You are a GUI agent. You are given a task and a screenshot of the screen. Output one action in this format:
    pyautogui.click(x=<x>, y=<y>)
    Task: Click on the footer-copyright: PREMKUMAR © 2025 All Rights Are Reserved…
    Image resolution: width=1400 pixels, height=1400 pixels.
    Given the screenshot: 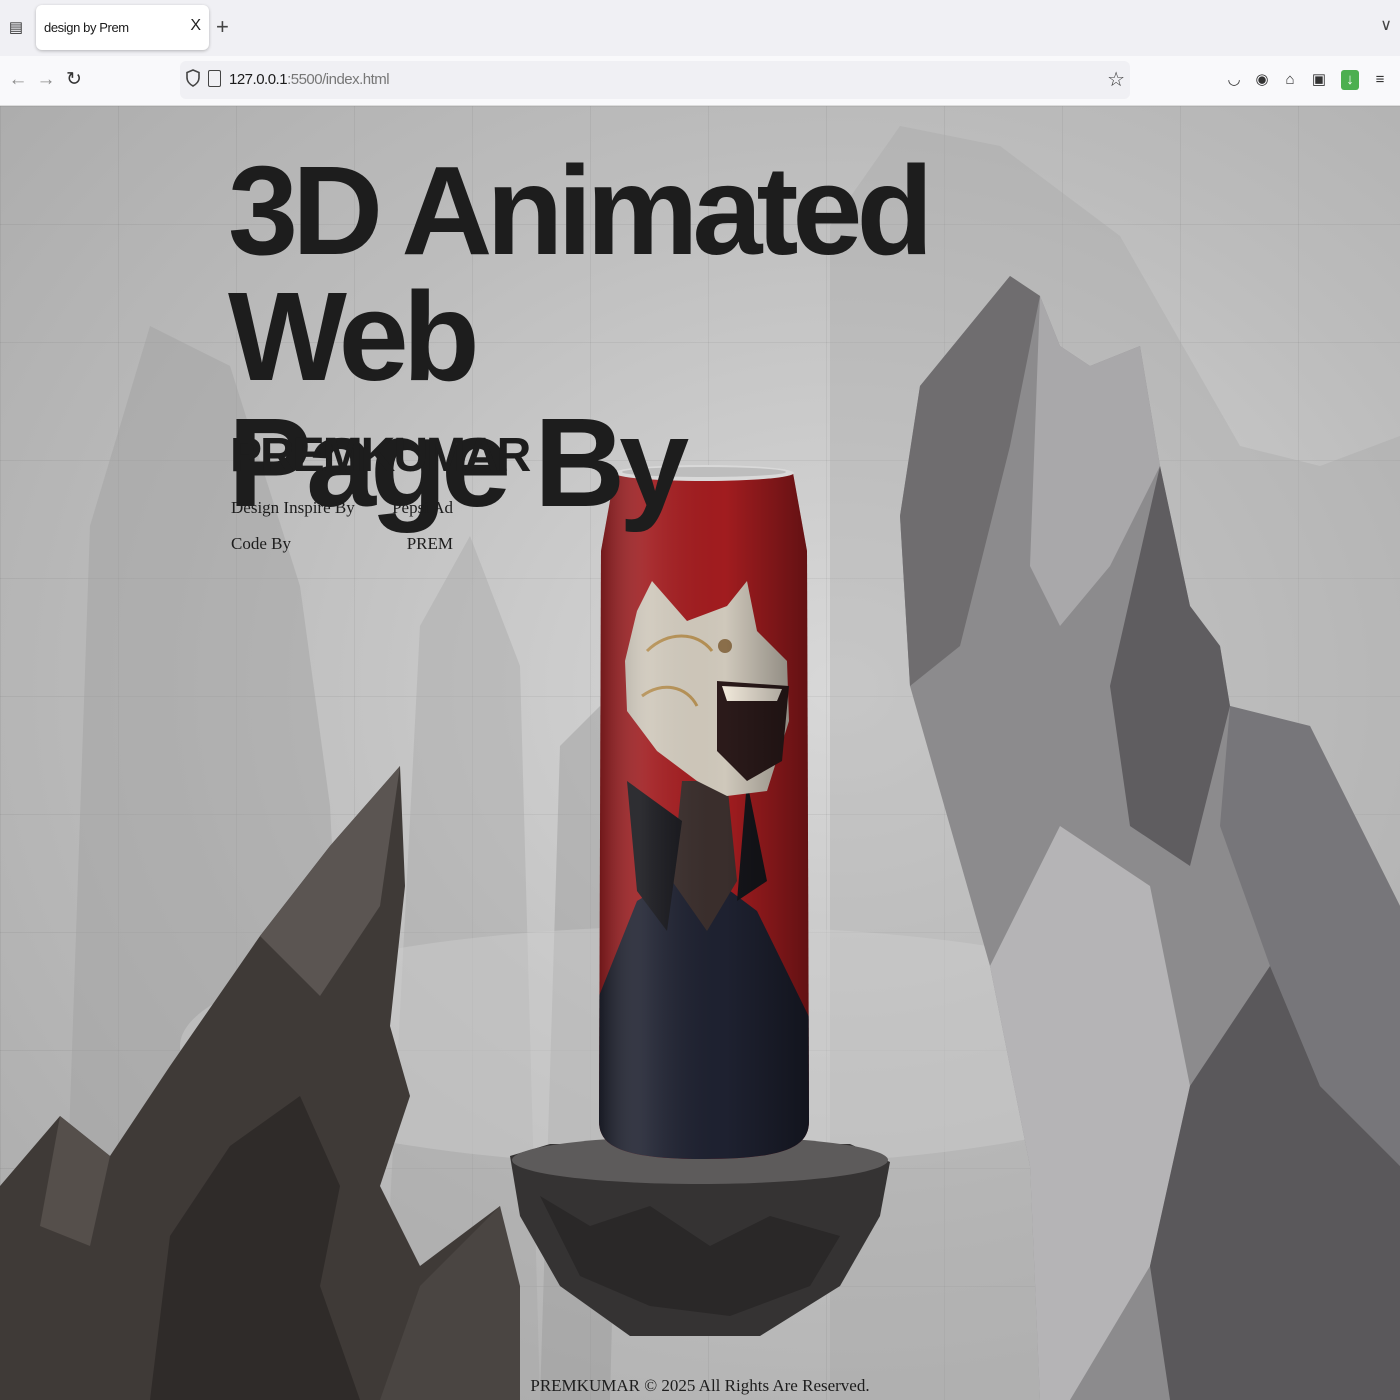 What is the action you would take?
    pyautogui.click(x=700, y=1385)
    